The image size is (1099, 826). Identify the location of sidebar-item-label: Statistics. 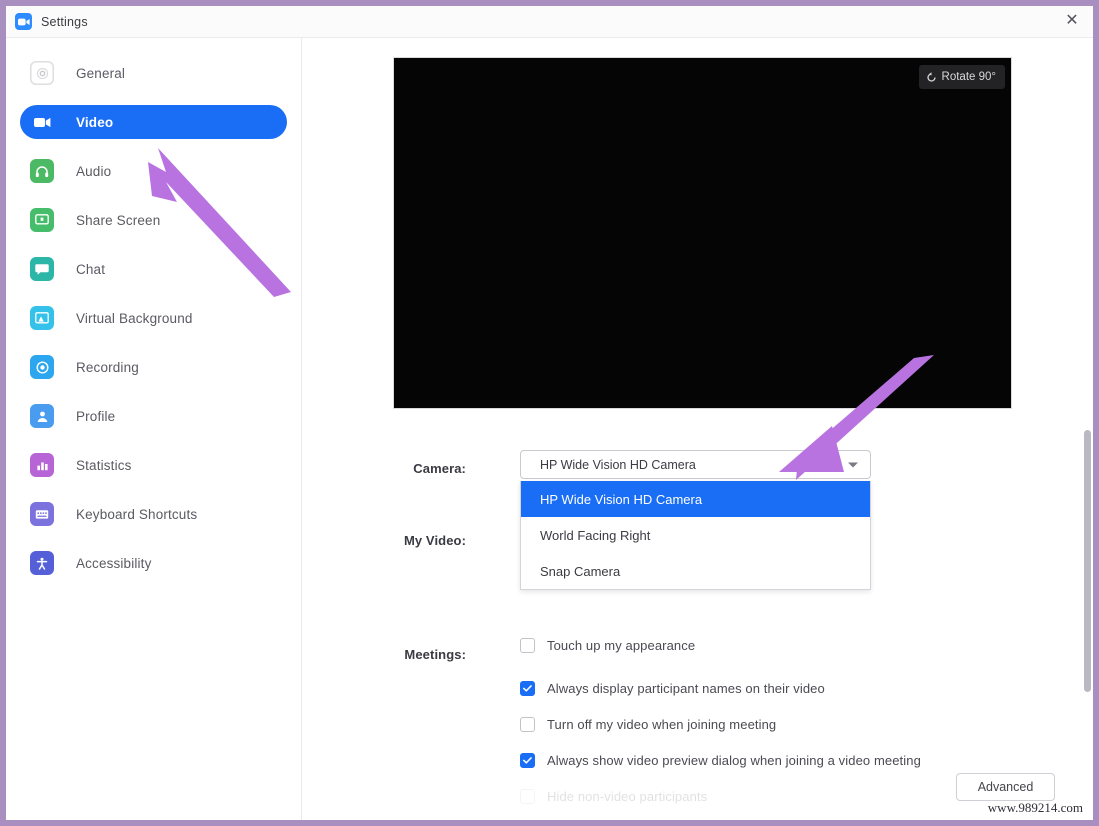
(104, 465).